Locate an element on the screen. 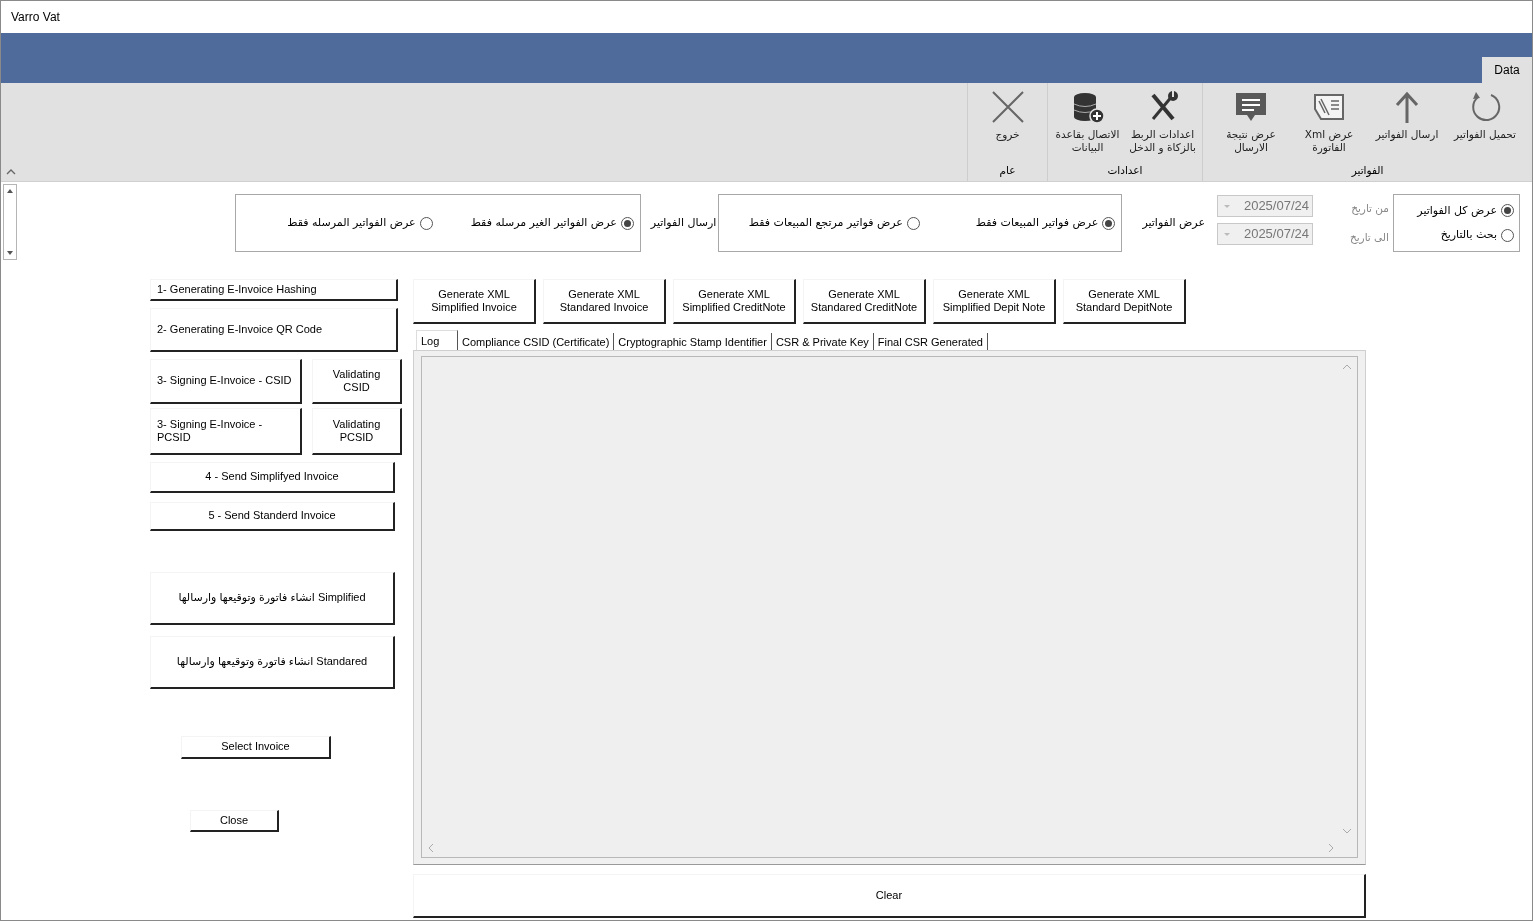 The image size is (1533, 921). ribbon-button: ارسال الفواتير is located at coordinates (1407, 126).